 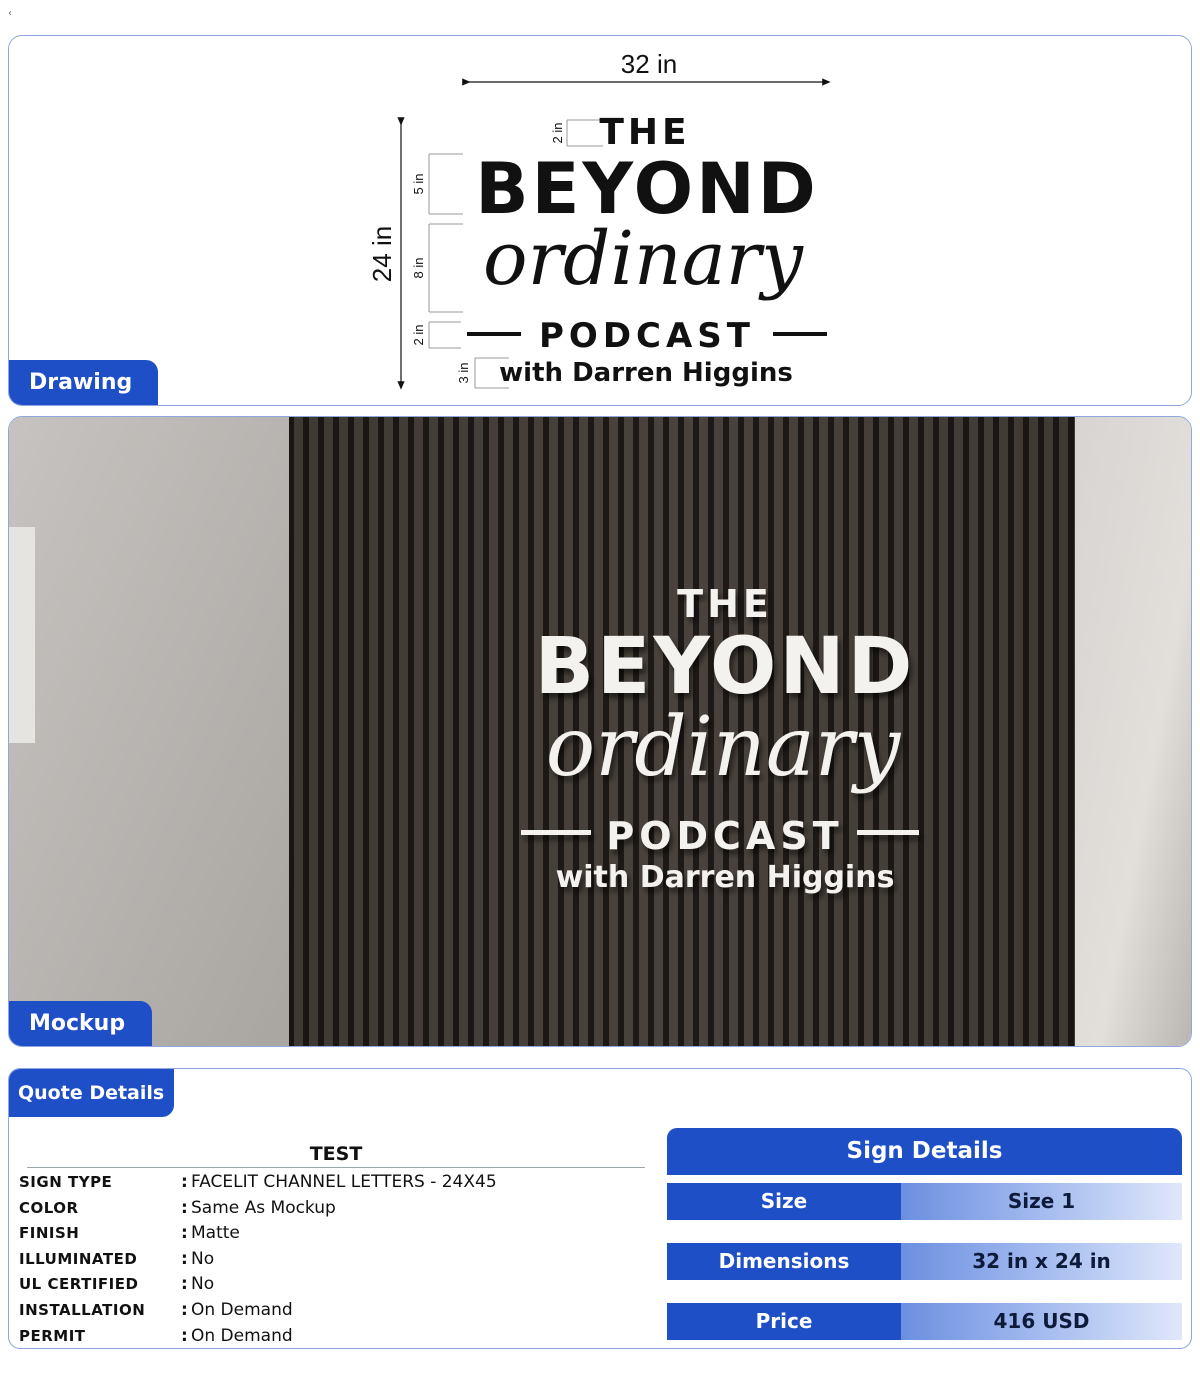 I want to click on sign-details-row-price: Price 416 USD, so click(x=924, y=1321).